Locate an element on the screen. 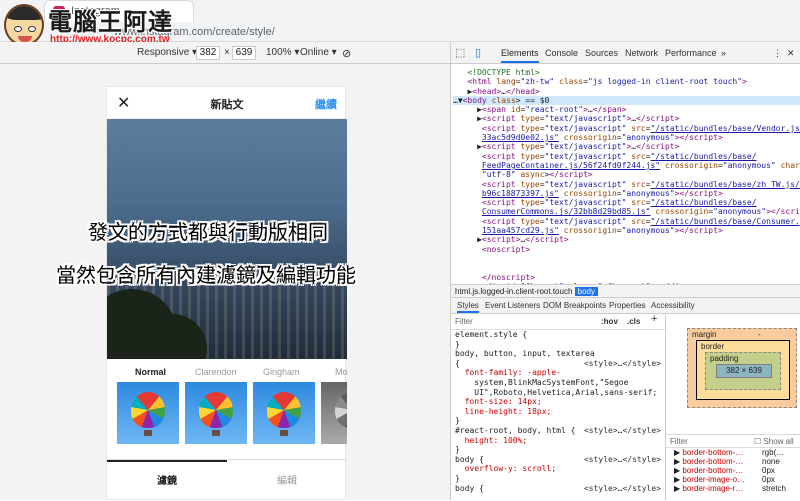 The width and height of the screenshot is (800, 501). filter-names: Normal Clarendon Gingham Mo is located at coordinates (227, 373).